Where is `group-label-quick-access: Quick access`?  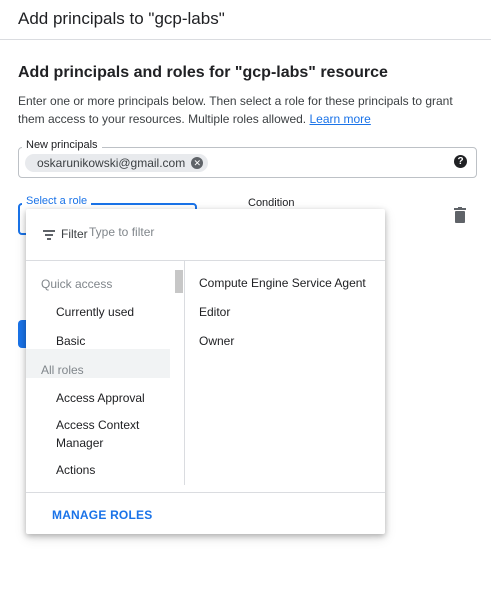 group-label-quick-access: Quick access is located at coordinates (77, 284).